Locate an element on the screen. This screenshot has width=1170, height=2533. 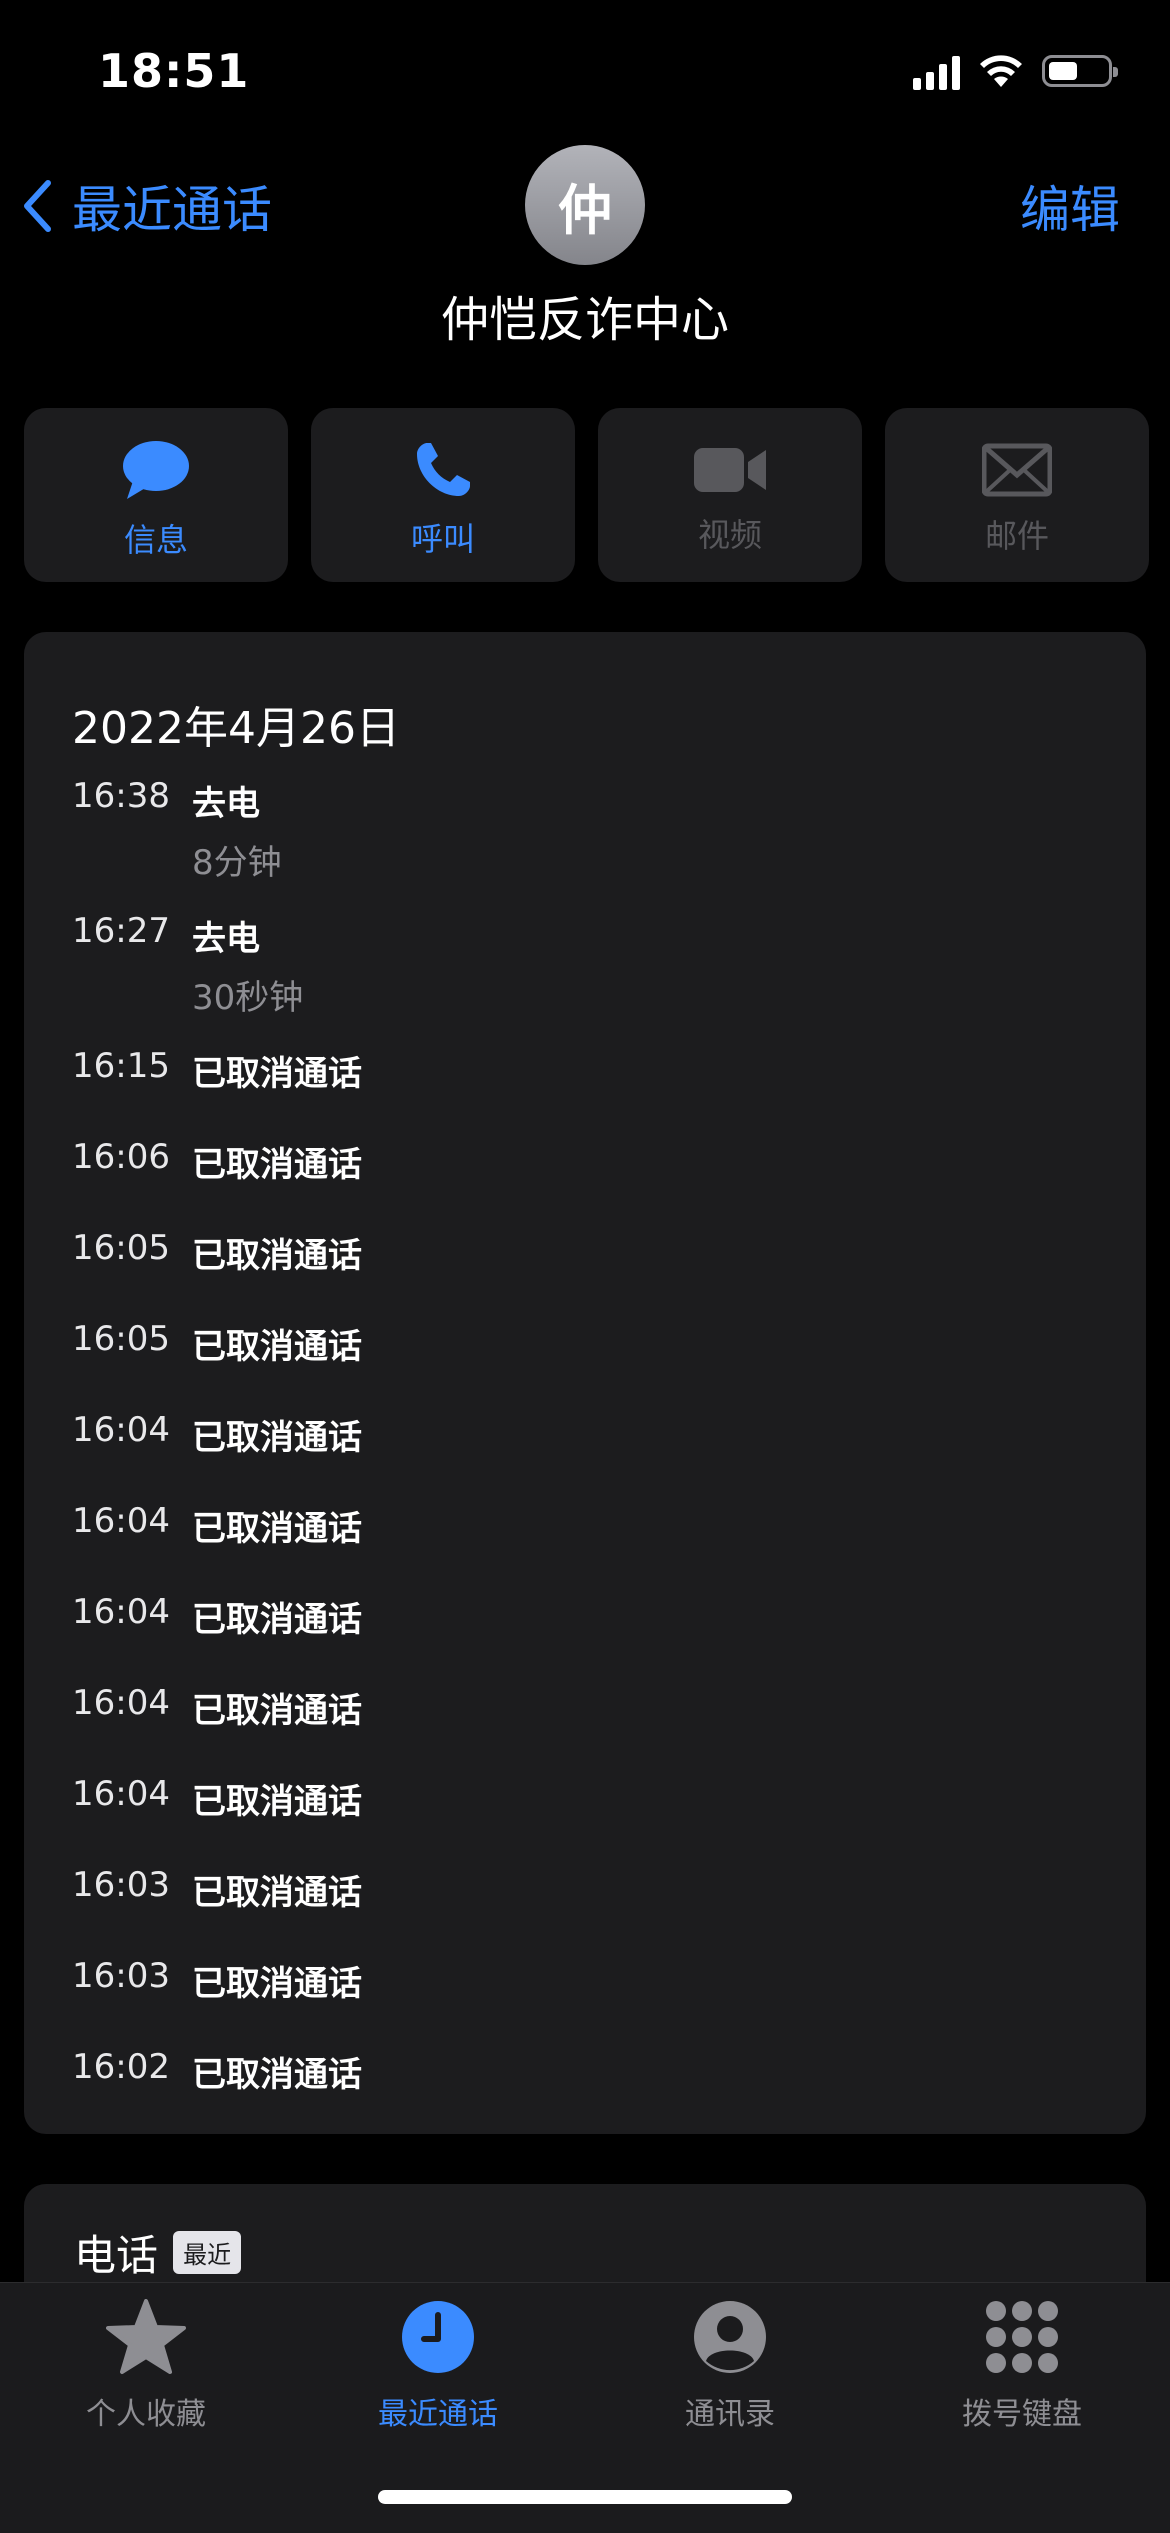
tab-recents: 最近通话 is located at coordinates (438, 2366).